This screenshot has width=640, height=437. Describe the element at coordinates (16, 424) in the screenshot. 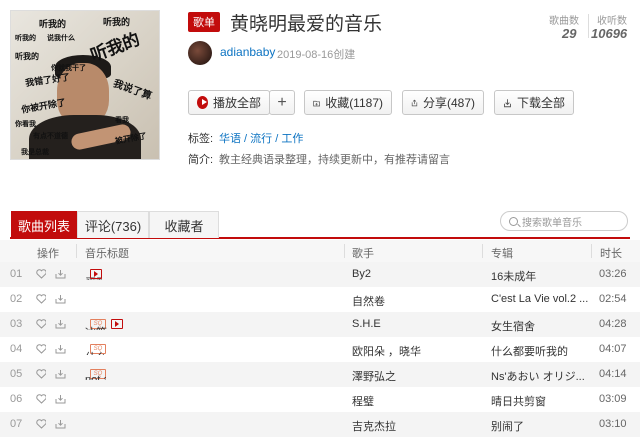

I see `track-number: 07` at that location.